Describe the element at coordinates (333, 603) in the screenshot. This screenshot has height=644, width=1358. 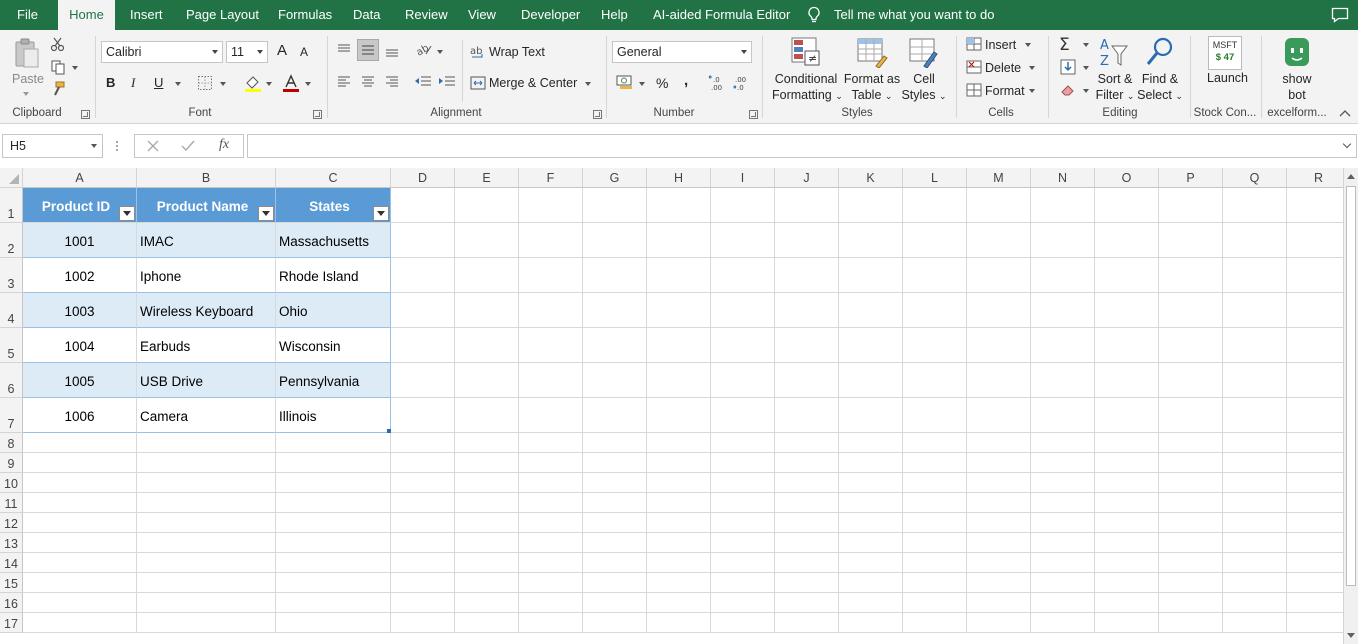
I see `cell-c16` at that location.